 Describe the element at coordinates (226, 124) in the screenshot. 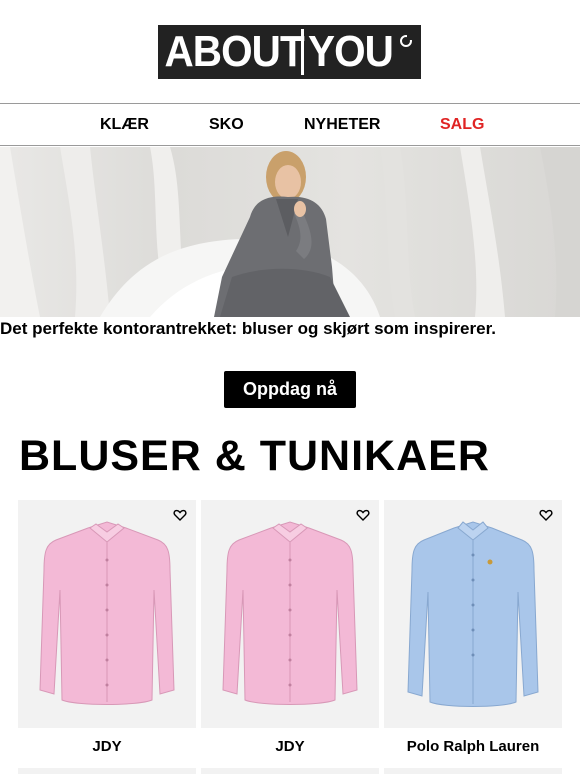

I see `nav-item-sko: SKO` at that location.